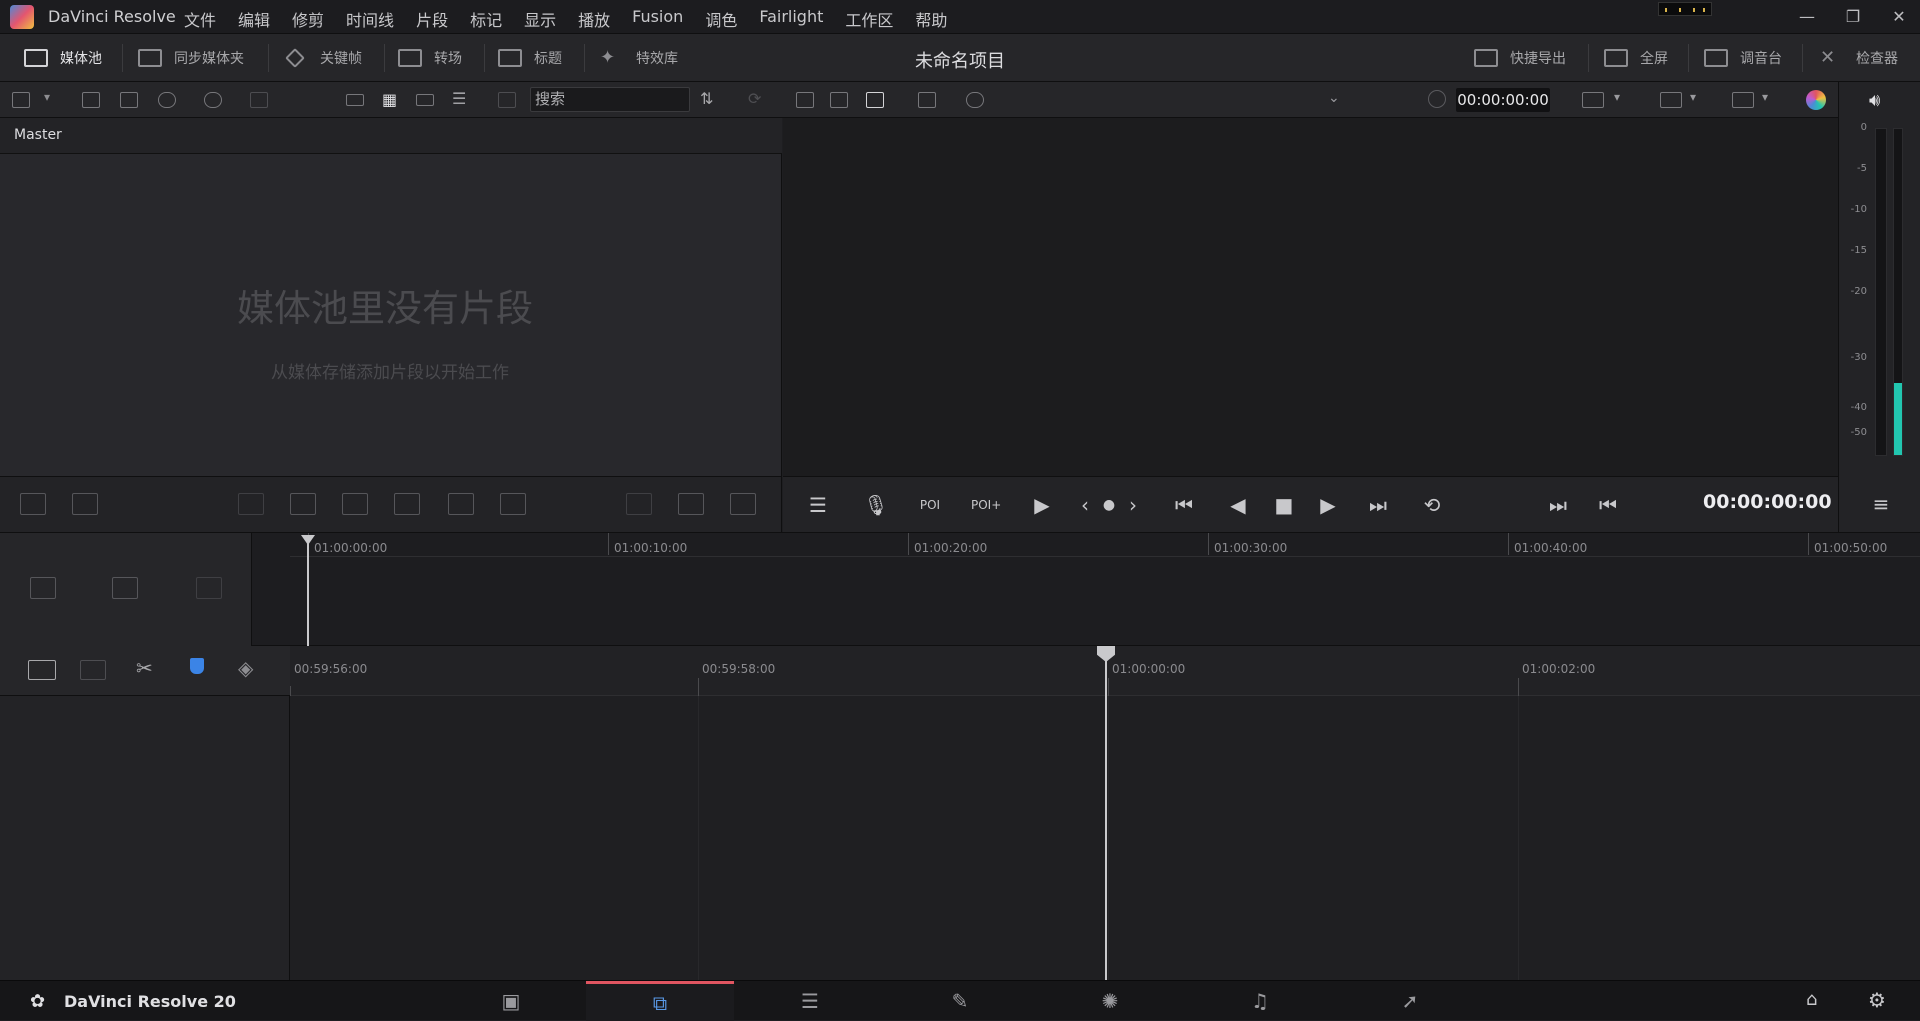 This screenshot has height=1021, width=1920. Describe the element at coordinates (610, 99) in the screenshot. I see `search-input: 搜索` at that location.